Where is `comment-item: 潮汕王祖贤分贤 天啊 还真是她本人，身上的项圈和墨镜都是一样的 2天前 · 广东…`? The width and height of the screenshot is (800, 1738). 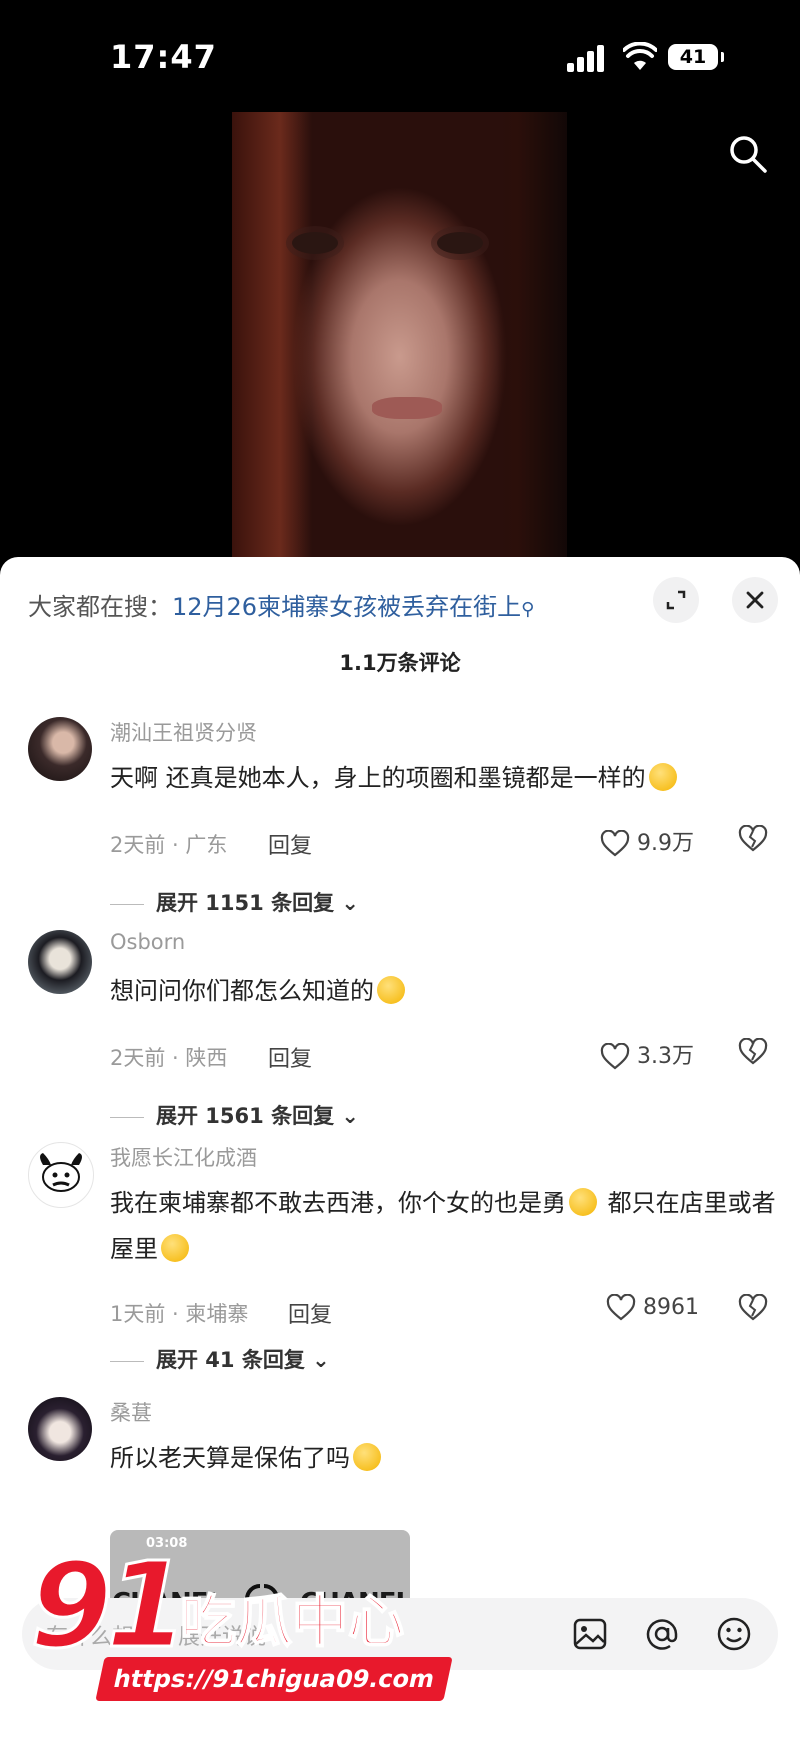 comment-item: 潮汕王祖贤分贤 天啊 还真是她本人，身上的项圈和墨镜都是一样的 2天前 · 广东… is located at coordinates (400, 822).